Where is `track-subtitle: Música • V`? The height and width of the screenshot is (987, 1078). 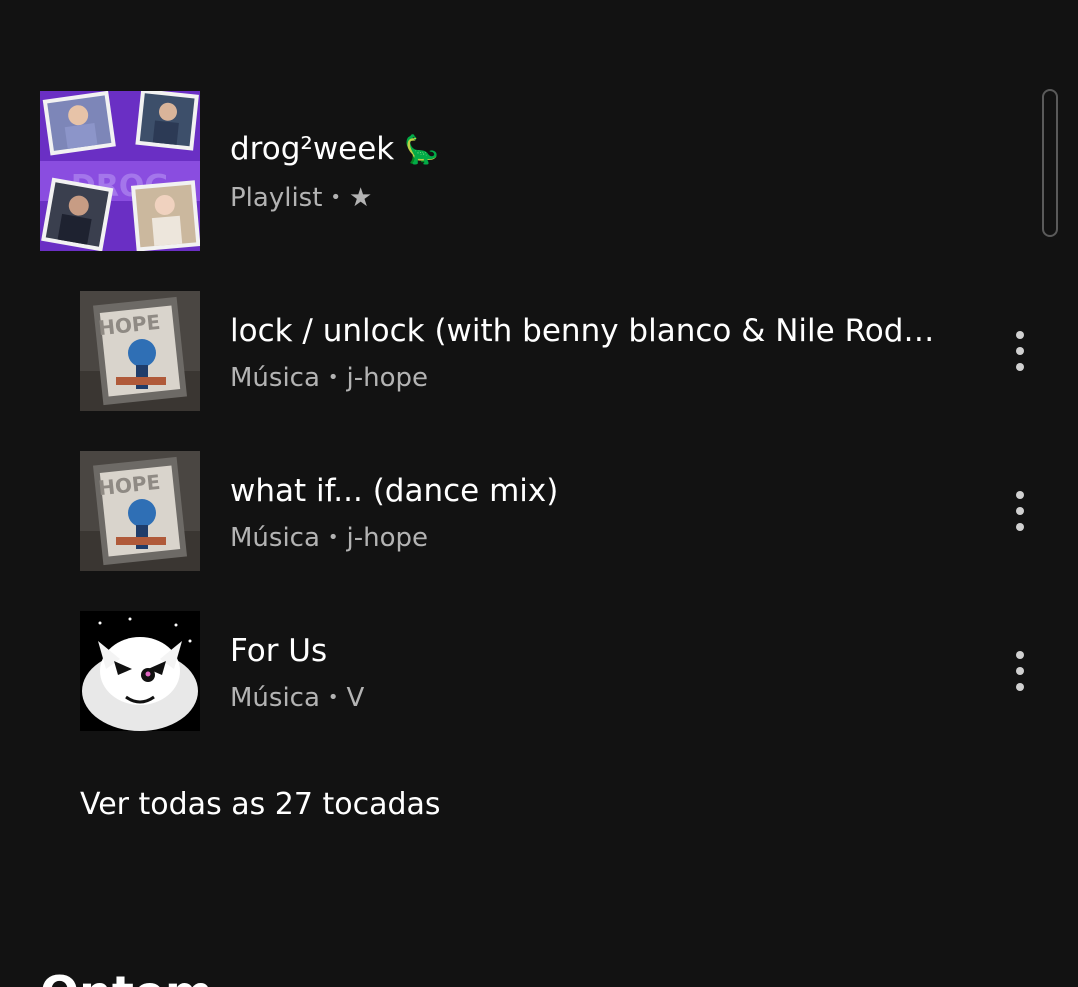
track-subtitle: Música • V is located at coordinates (297, 698).